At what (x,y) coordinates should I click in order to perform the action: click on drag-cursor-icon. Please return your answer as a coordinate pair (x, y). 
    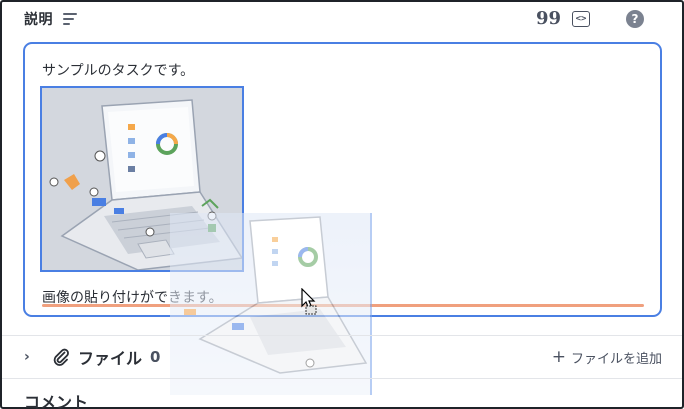
    Looking at the image, I should click on (310, 303).